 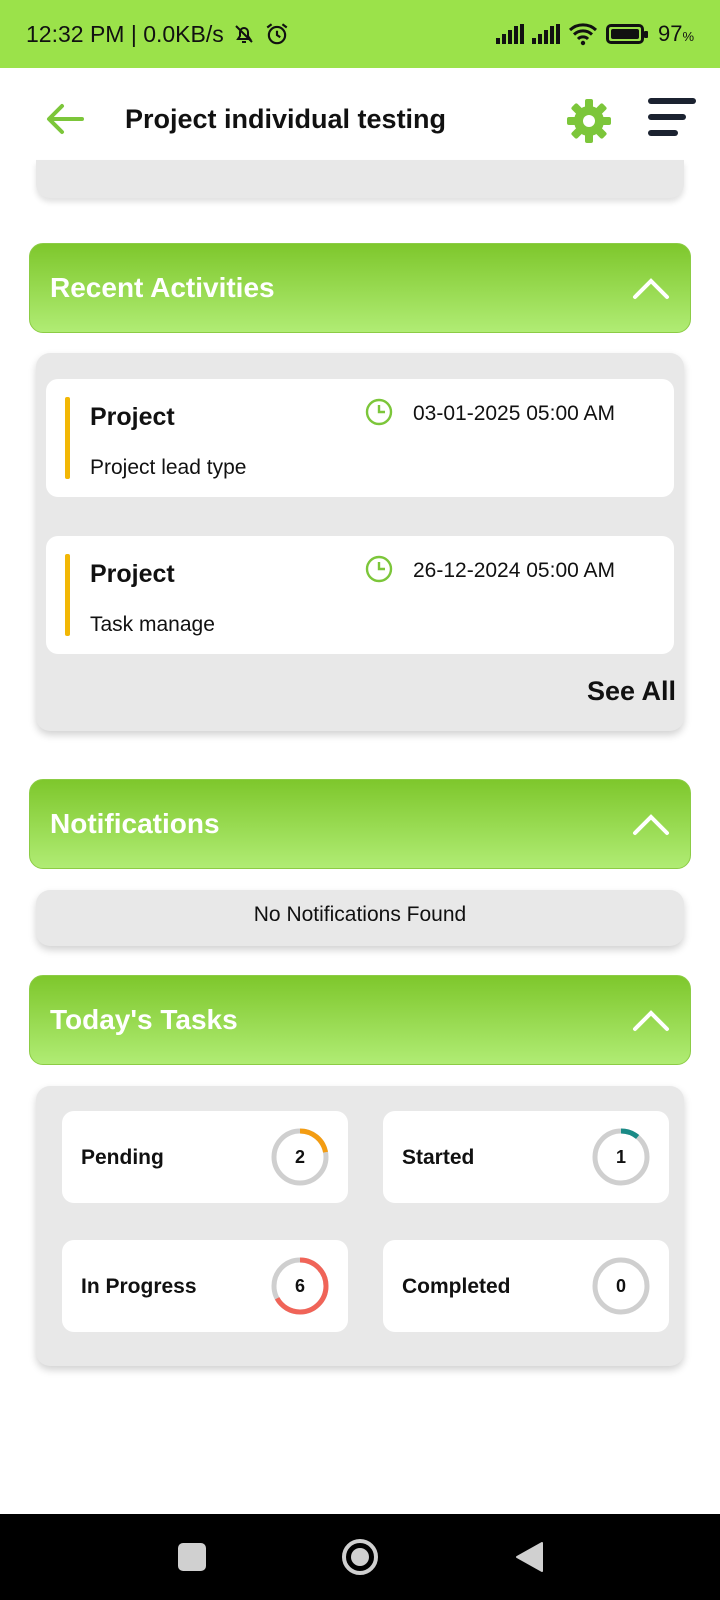 I want to click on alarm-icon, so click(x=277, y=34).